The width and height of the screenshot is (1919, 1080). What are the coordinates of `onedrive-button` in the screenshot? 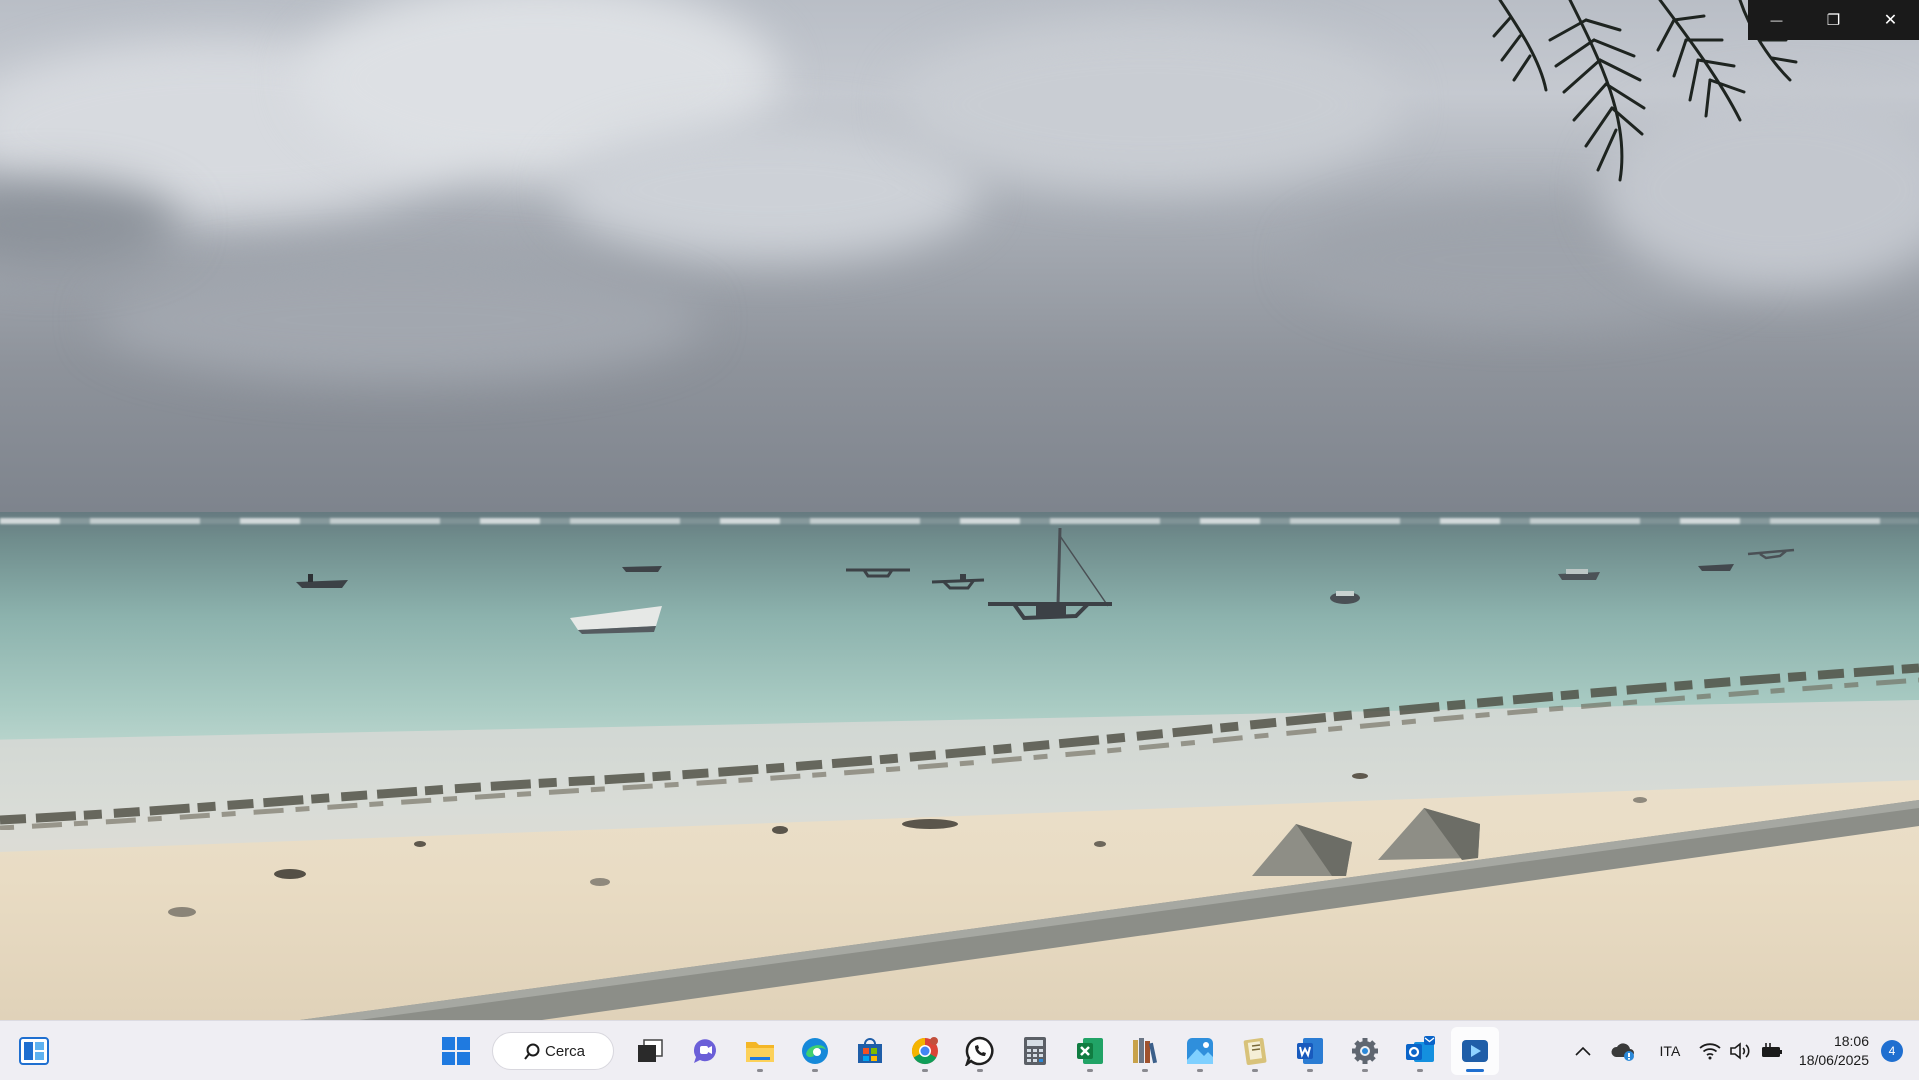 It's located at (1623, 1051).